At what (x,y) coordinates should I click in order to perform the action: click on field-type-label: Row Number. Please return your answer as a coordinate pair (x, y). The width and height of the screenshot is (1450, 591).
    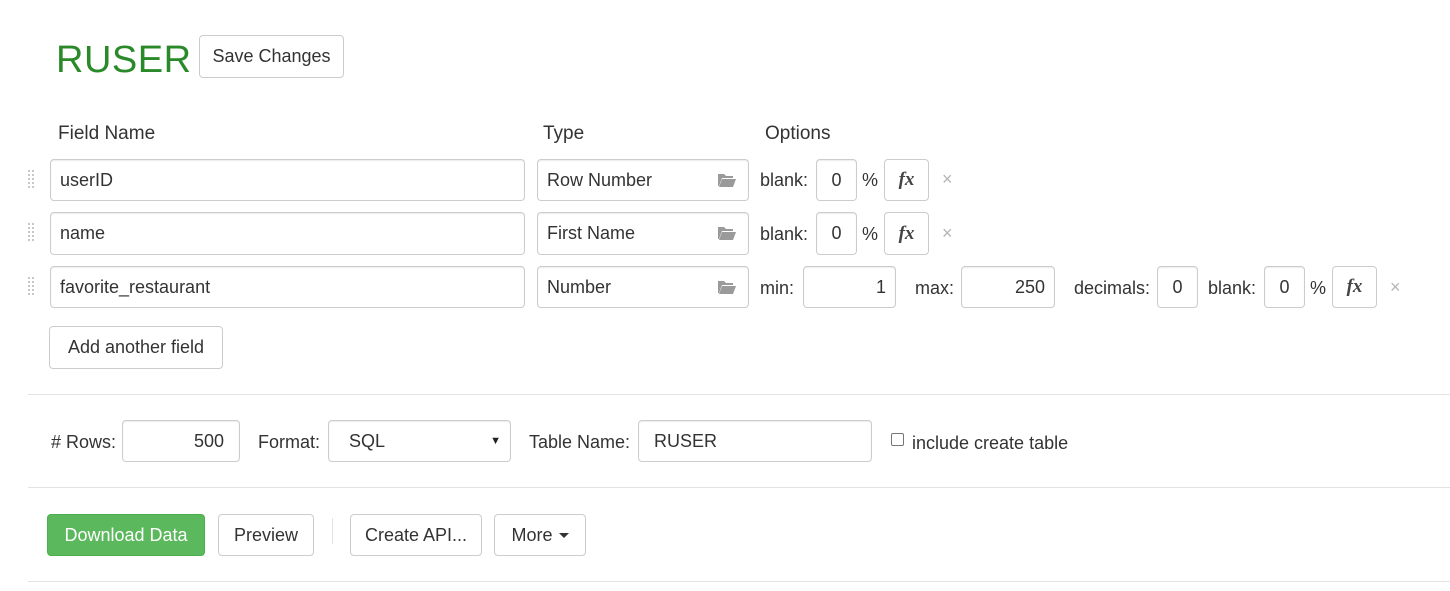
    Looking at the image, I should click on (600, 179).